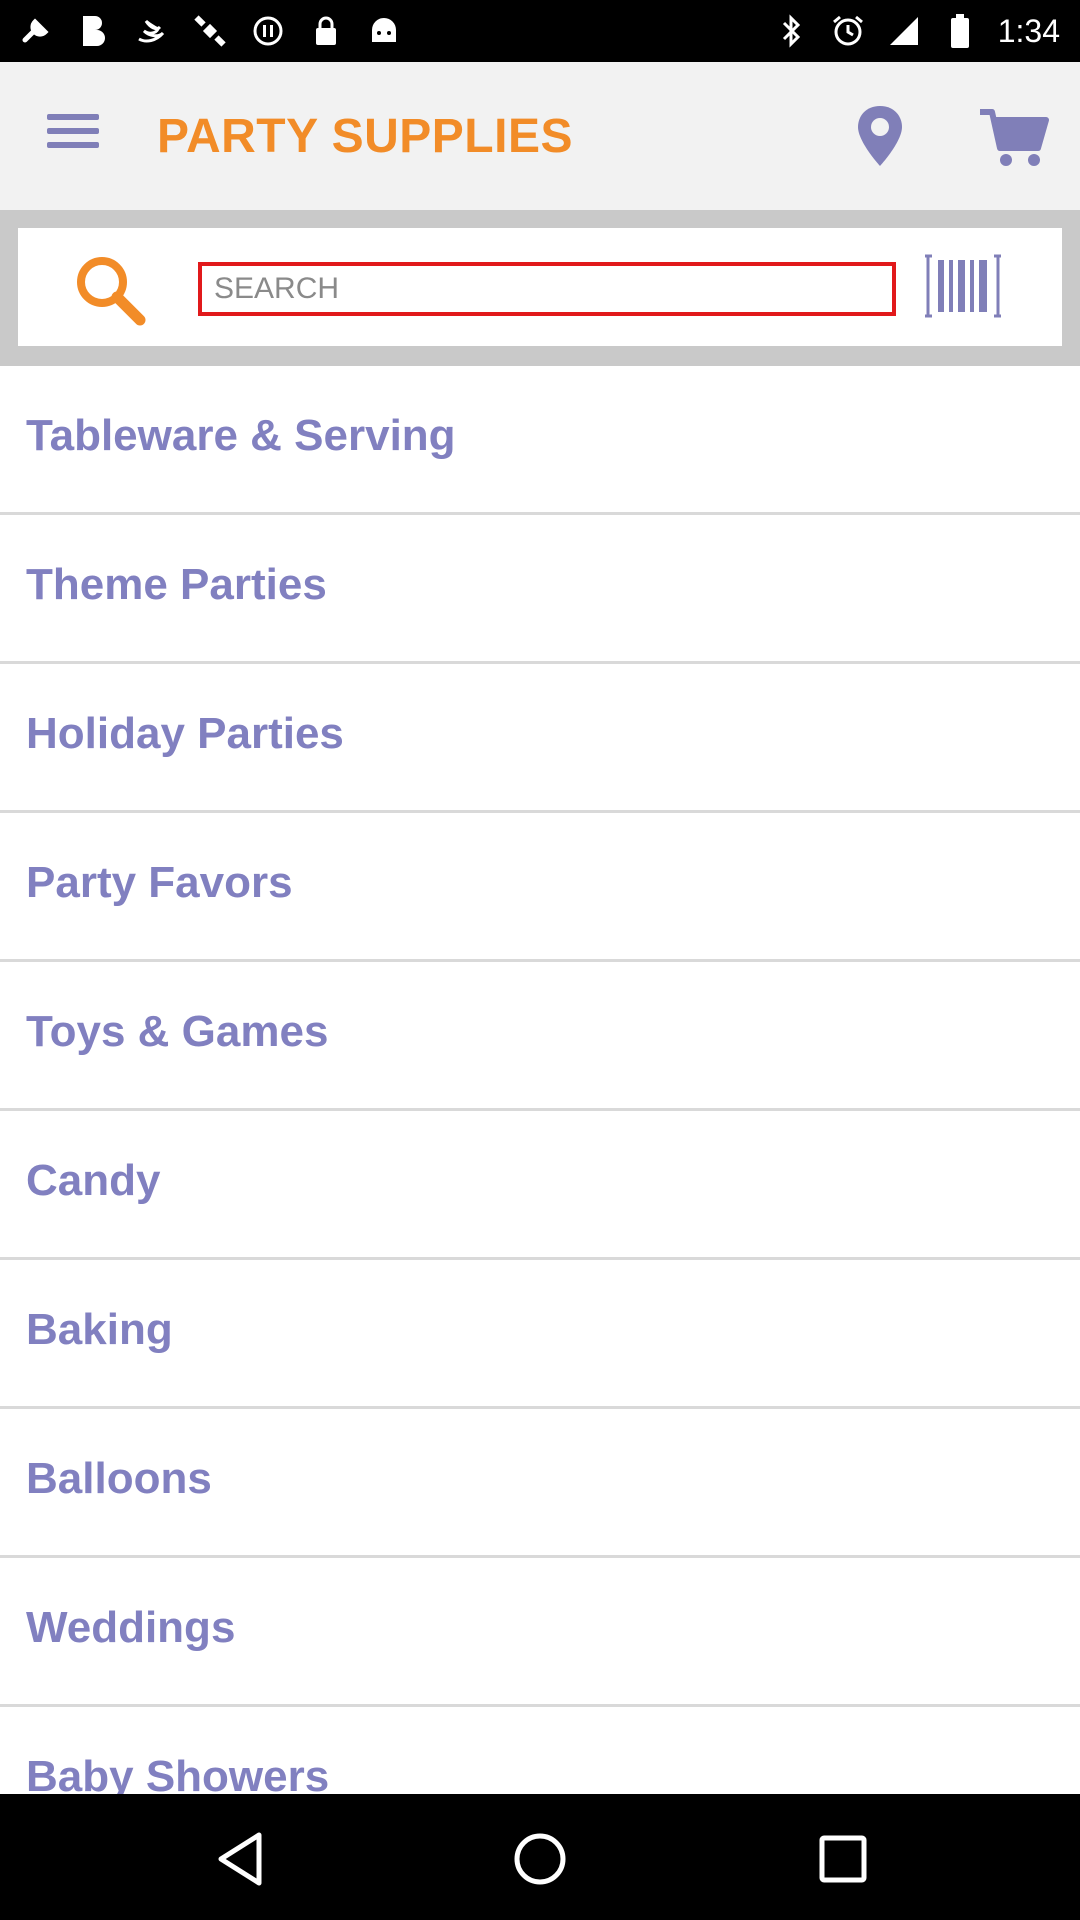 Image resolution: width=1080 pixels, height=1920 pixels. I want to click on category-label: Balloons, so click(119, 1478).